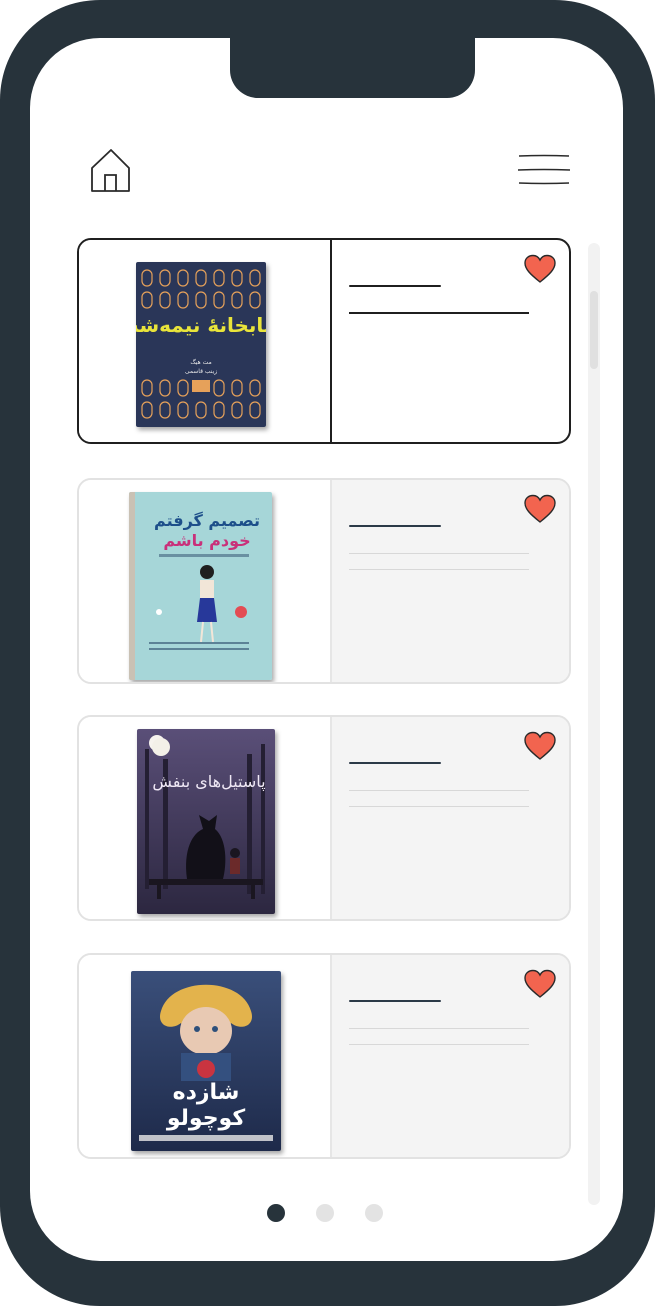 This screenshot has height=1306, width=655. I want to click on book-cover-area: تصمیم گرفتم خودم باشم, so click(204, 581).